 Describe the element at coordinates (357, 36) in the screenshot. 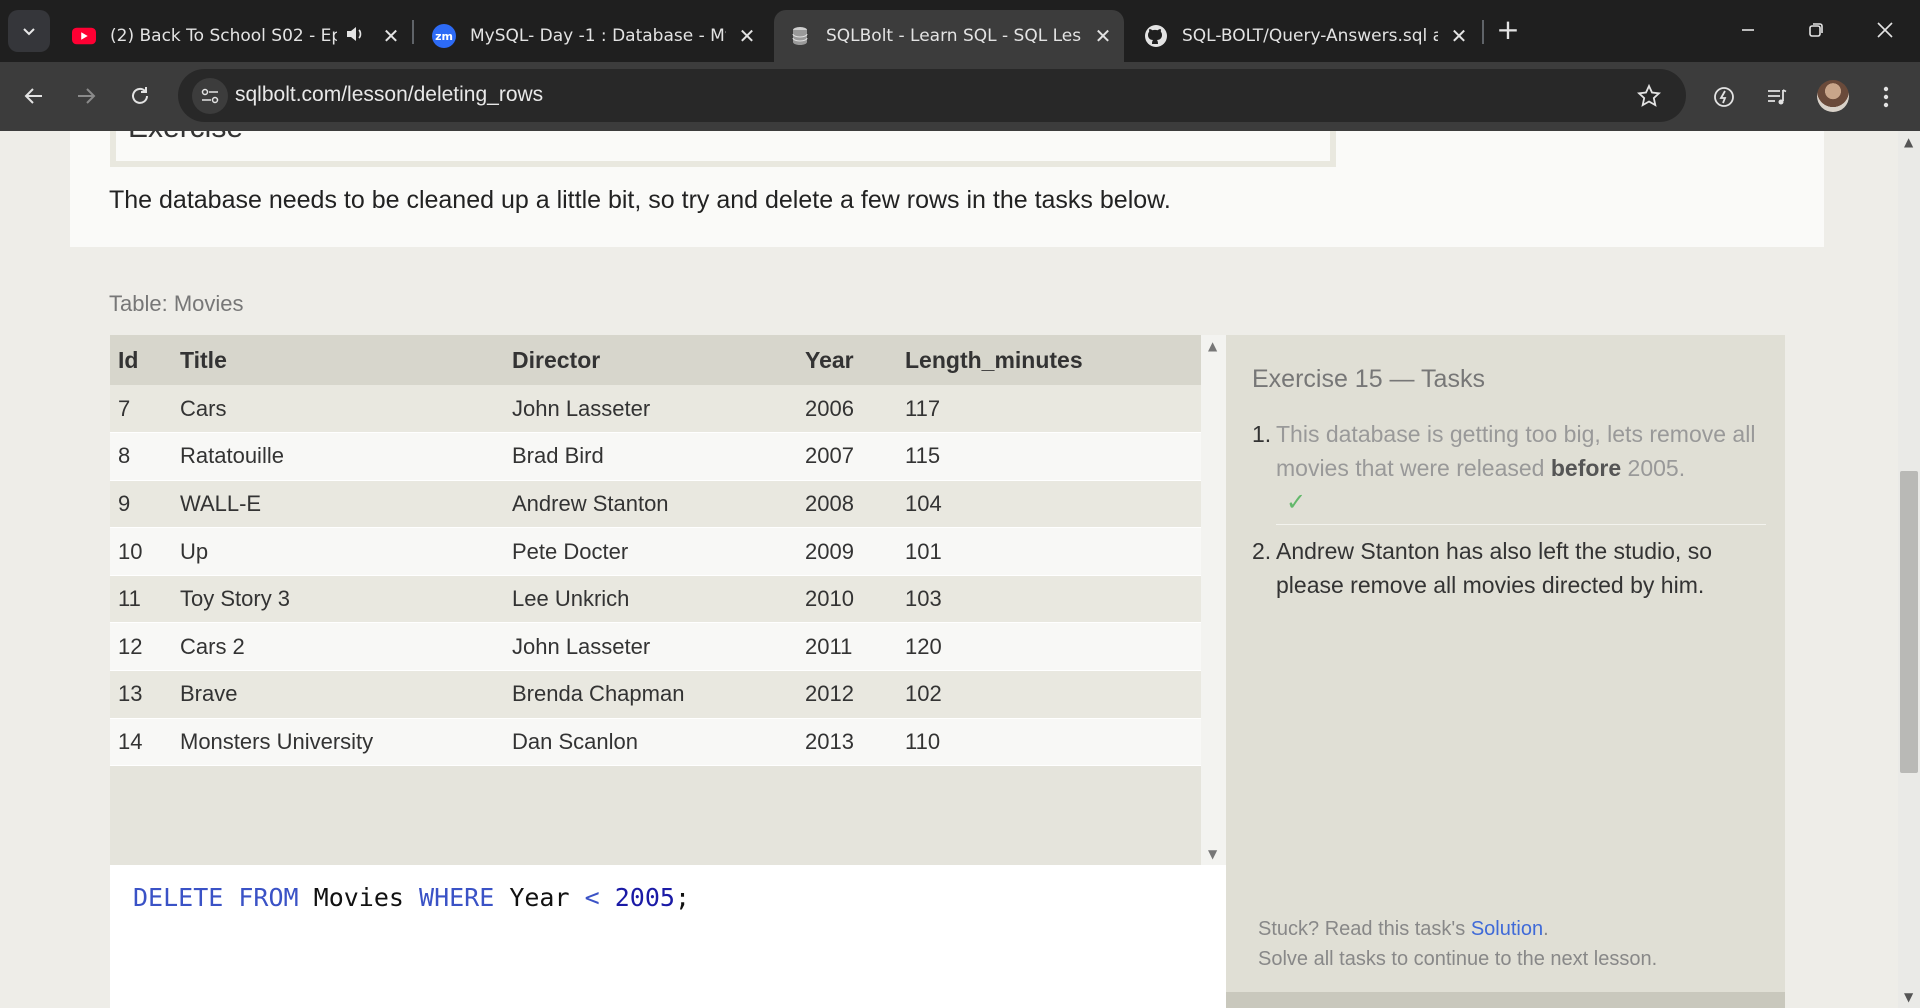

I see `speaker-icon` at that location.